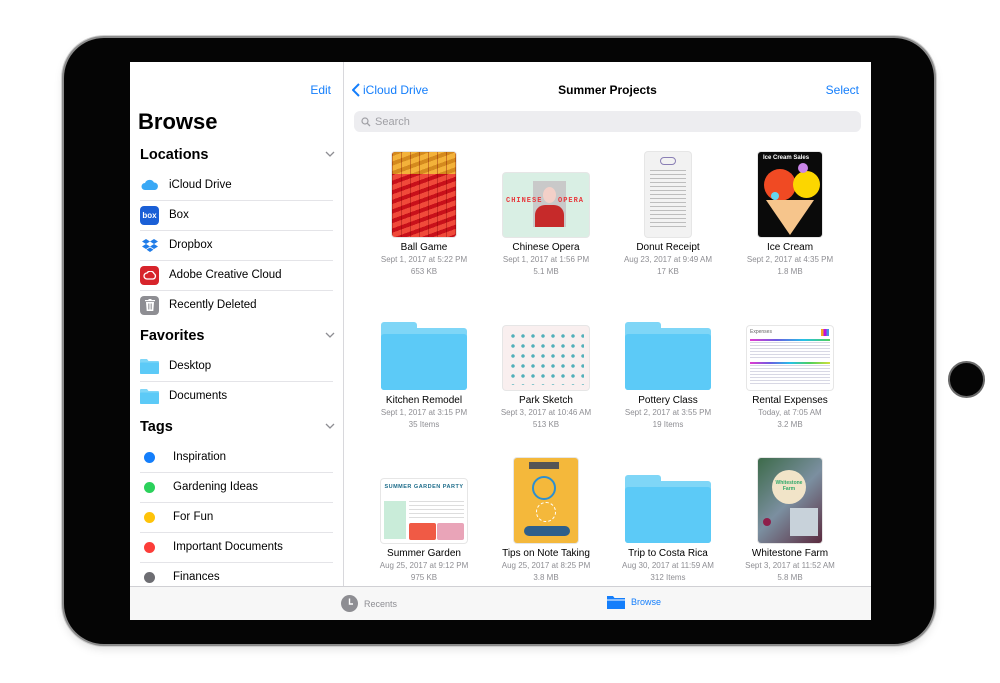 The image size is (1000, 683). What do you see at coordinates (424, 247) in the screenshot?
I see `file-name: Ball Game` at bounding box center [424, 247].